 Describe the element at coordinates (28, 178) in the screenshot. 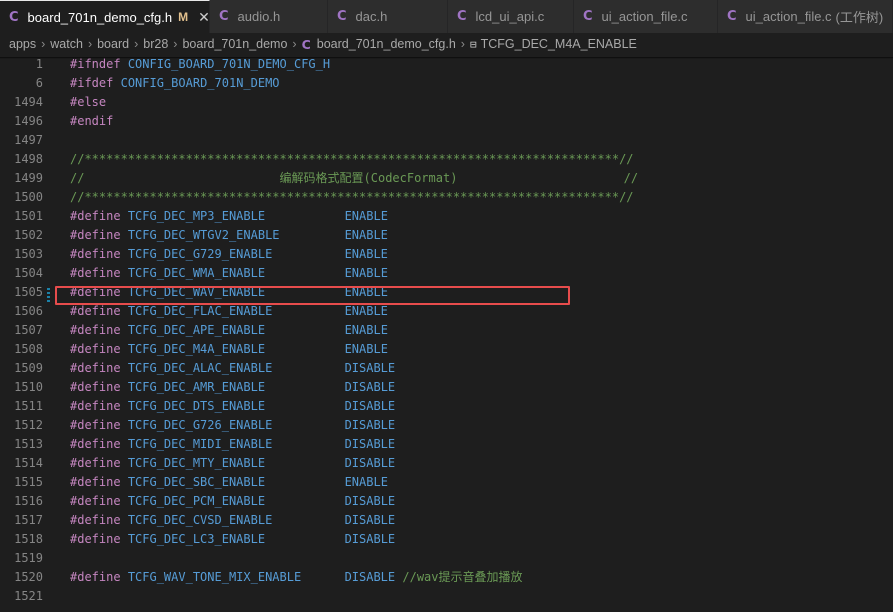

I see `line-number: 1499` at that location.